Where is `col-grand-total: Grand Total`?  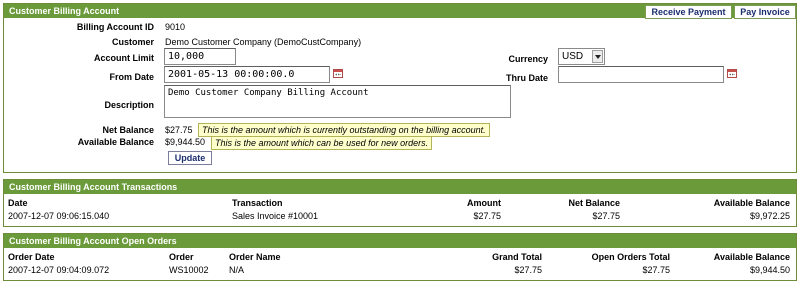
col-grand-total: Grand Total is located at coordinates (517, 257).